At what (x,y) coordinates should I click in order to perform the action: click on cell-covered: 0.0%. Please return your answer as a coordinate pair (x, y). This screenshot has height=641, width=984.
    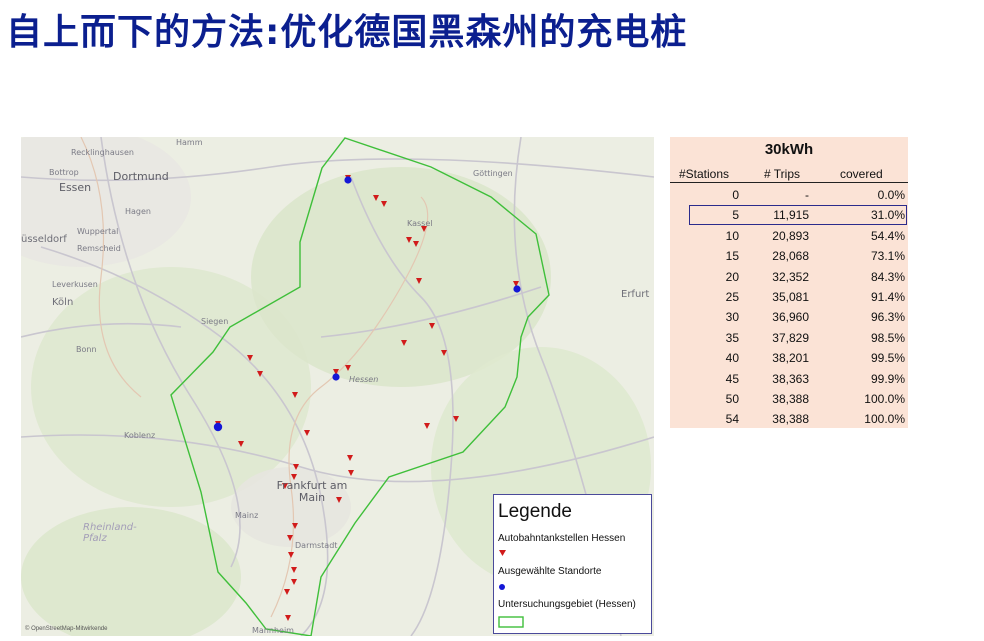
    Looking at the image, I should click on (891, 195).